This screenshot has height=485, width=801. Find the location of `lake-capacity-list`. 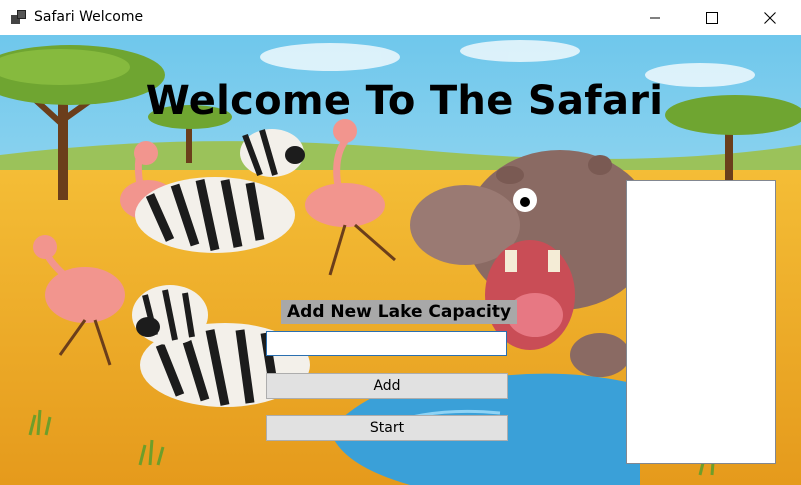

lake-capacity-list is located at coordinates (701, 322).